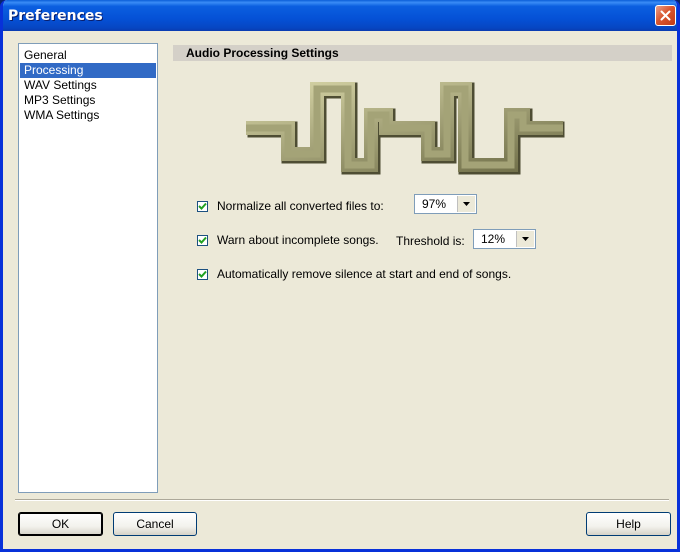  Describe the element at coordinates (405, 128) in the screenshot. I see `waveform-graphic` at that location.